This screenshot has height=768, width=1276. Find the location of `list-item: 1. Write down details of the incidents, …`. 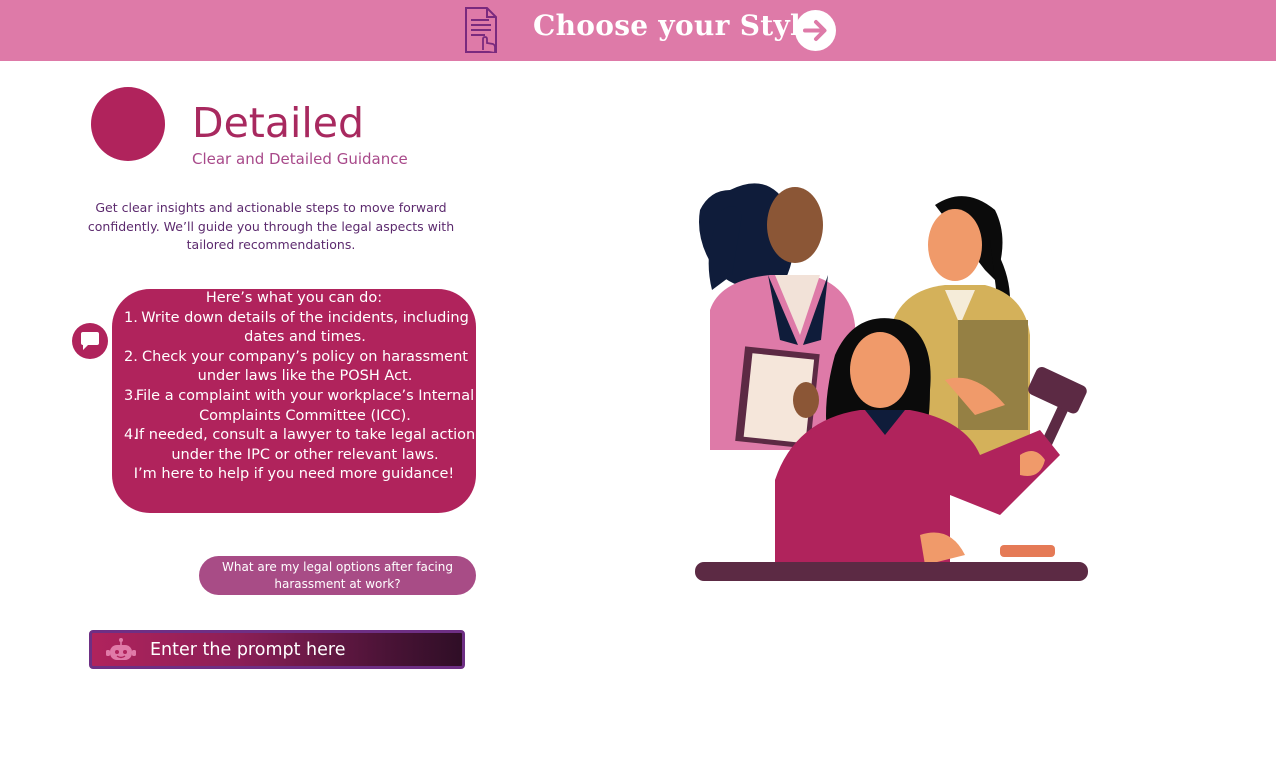

list-item: 1. Write down details of the incidents, … is located at coordinates (294, 328).